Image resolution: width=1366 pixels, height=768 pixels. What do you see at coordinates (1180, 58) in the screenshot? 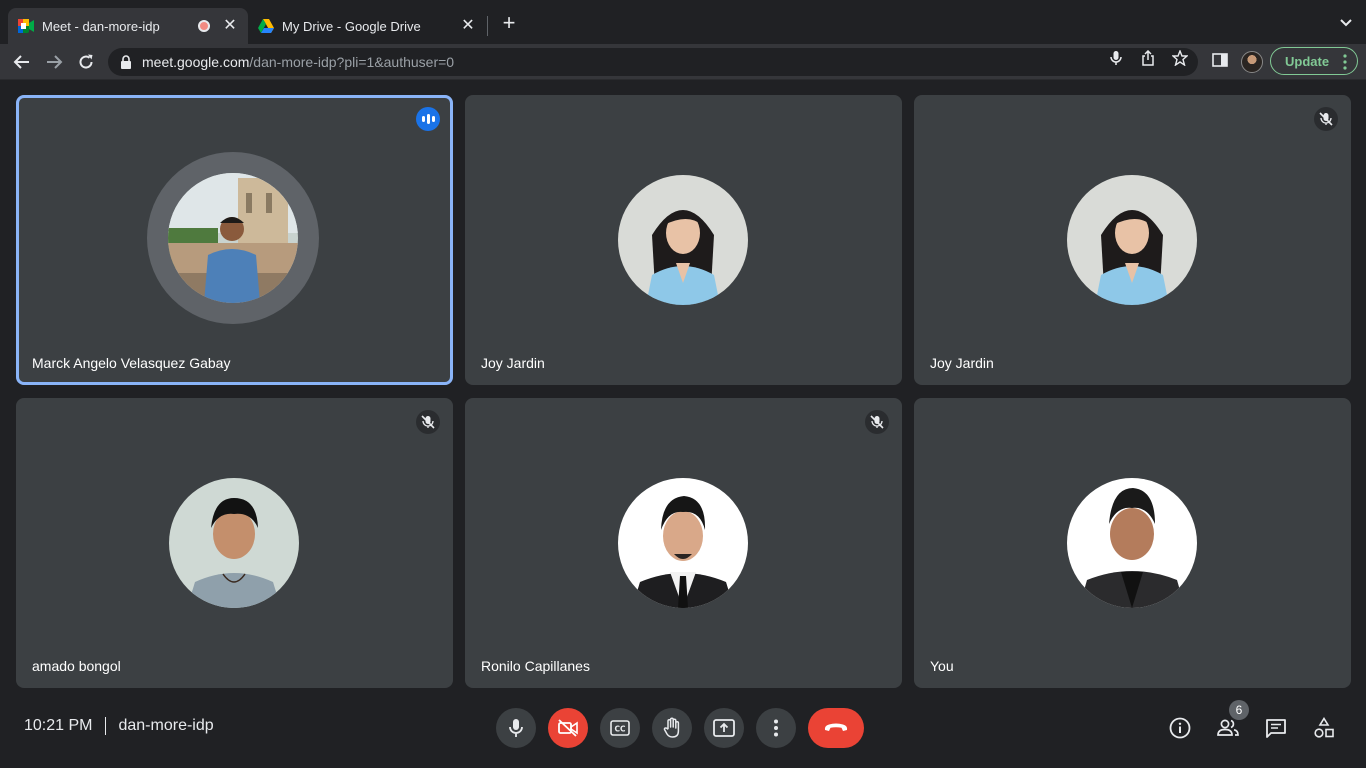
I see `bookmark-star-icon` at bounding box center [1180, 58].